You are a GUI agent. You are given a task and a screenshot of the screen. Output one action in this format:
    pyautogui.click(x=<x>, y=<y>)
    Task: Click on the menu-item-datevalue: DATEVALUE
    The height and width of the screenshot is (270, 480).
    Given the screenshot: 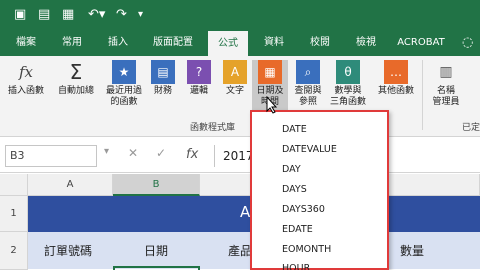 What is the action you would take?
    pyautogui.click(x=309, y=149)
    